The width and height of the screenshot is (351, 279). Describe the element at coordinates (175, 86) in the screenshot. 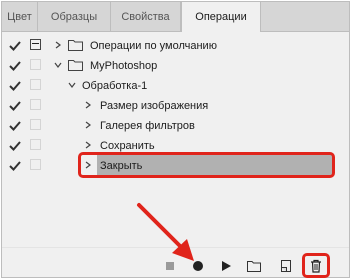

I see `action-row: Обработка-1` at that location.